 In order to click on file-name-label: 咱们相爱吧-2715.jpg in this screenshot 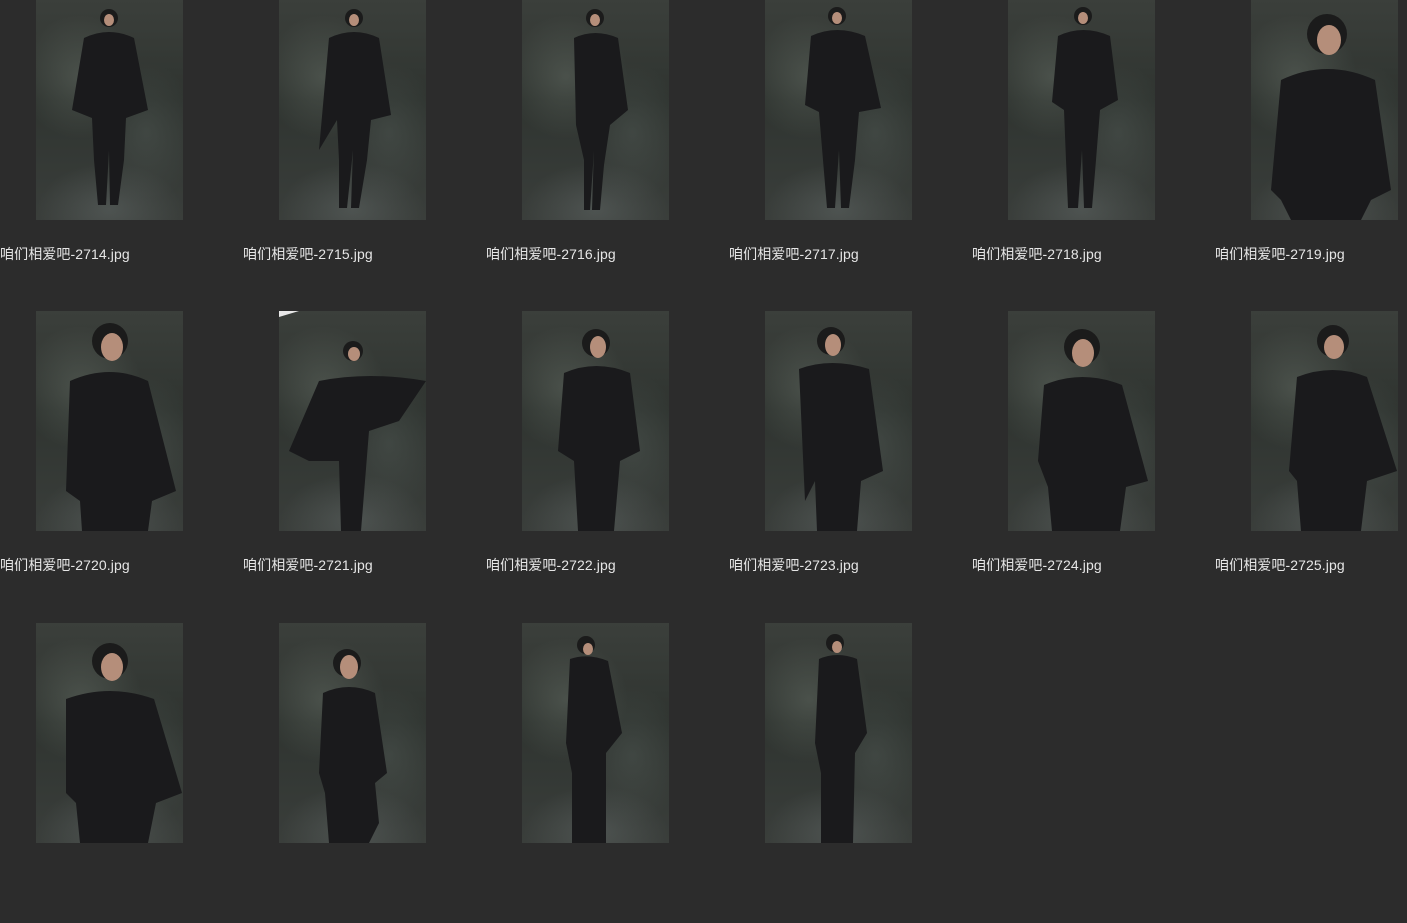, I will do `click(308, 254)`.